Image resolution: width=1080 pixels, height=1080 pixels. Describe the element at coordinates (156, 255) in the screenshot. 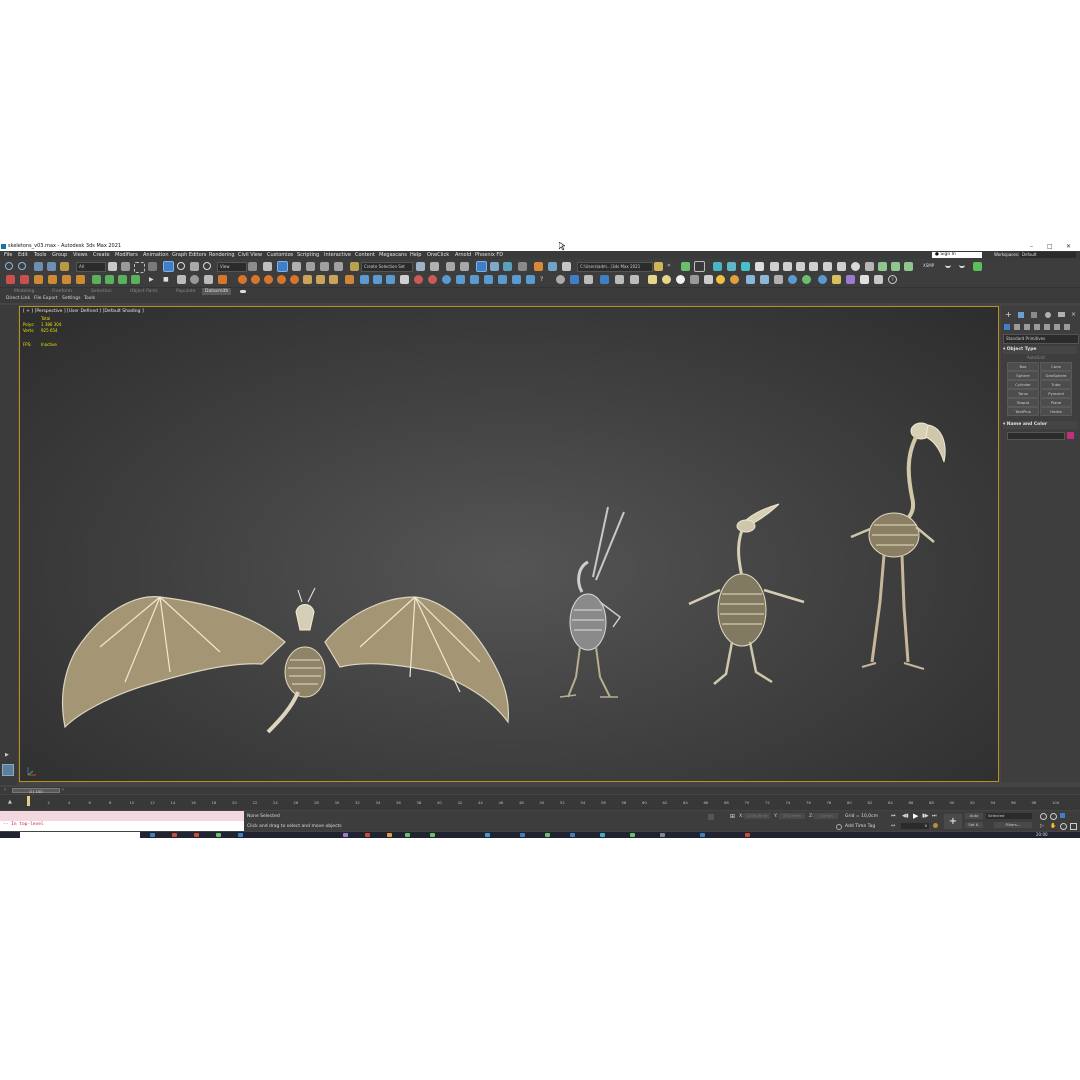

I see `menu-animation: Animation` at that location.